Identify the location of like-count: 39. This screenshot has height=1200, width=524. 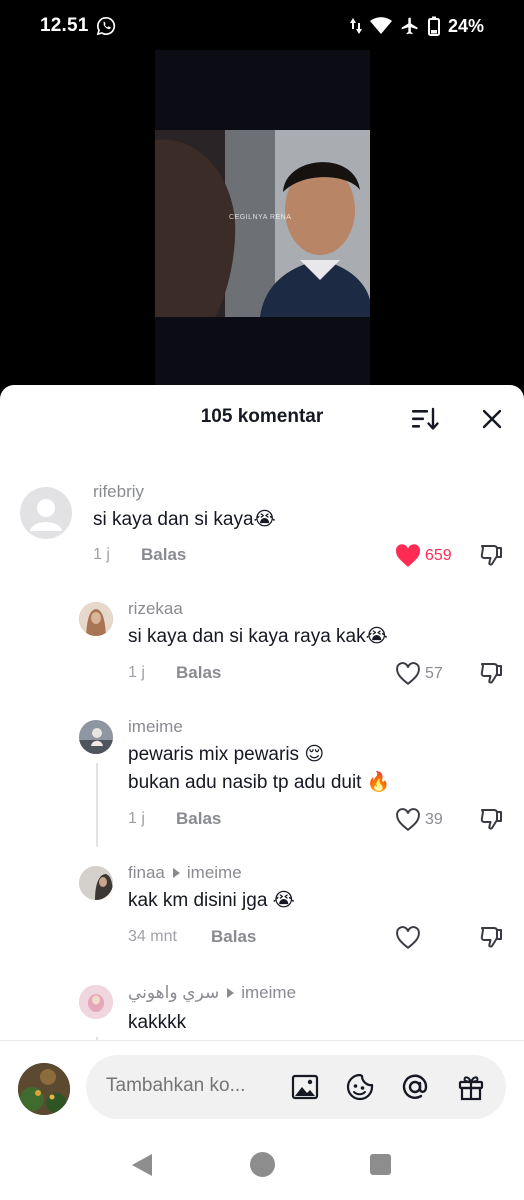
(434, 819).